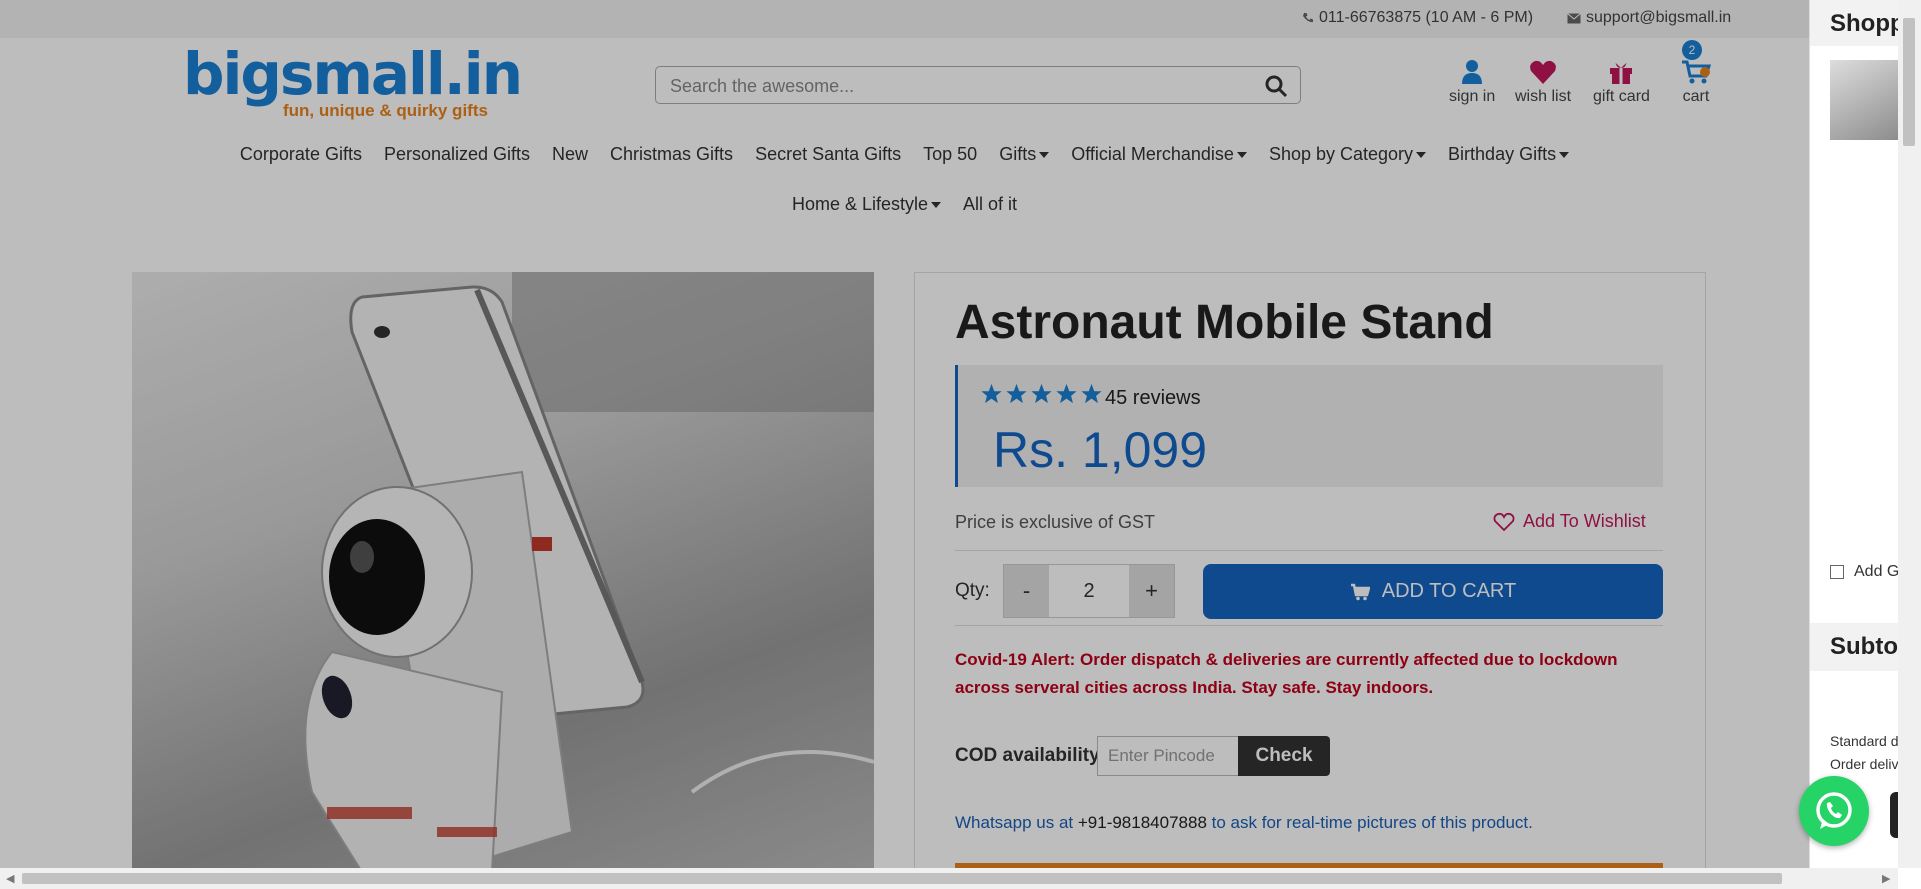  I want to click on horizontal-scrollbar: ◀ ▶, so click(949, 878).